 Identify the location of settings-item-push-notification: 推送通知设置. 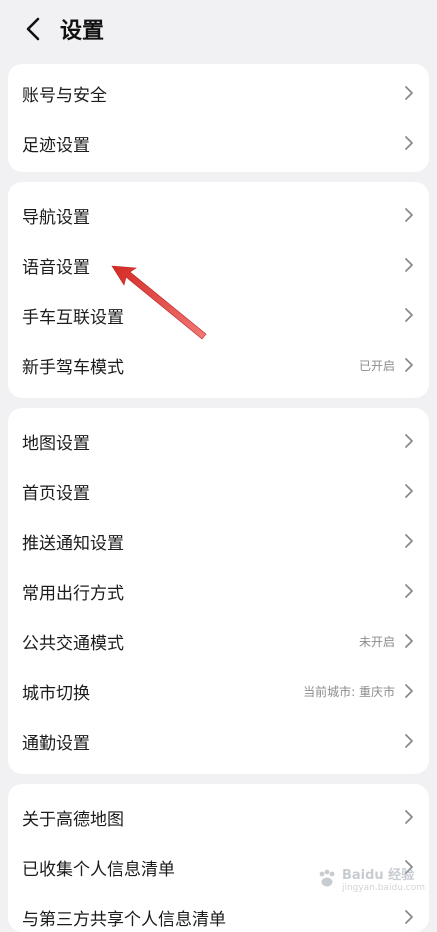
(218, 541).